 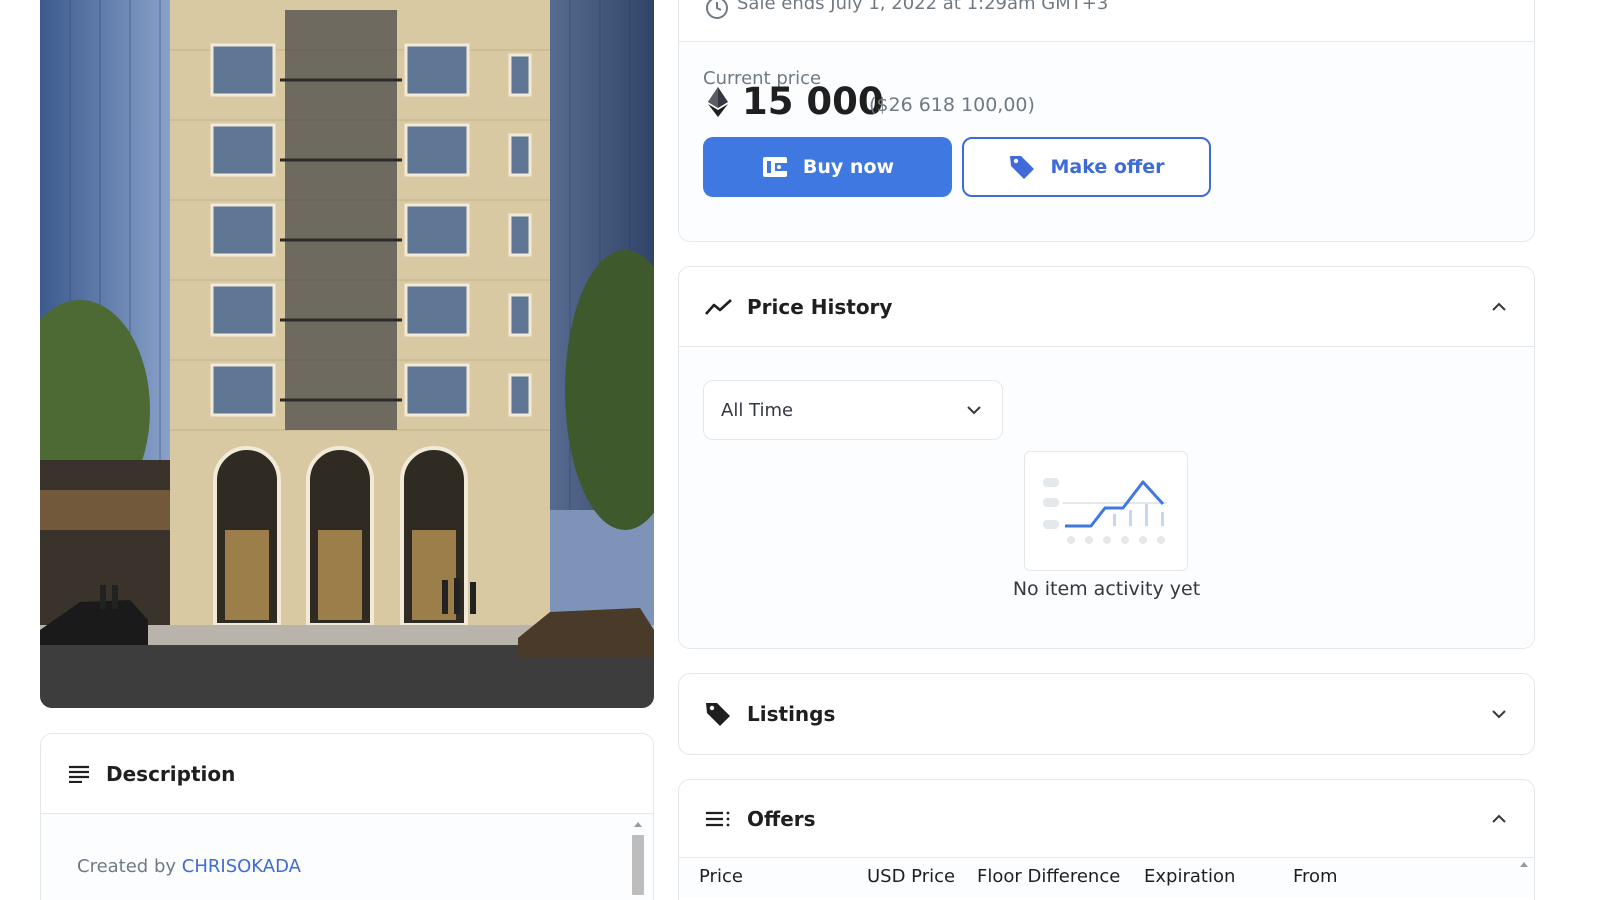 I want to click on price-amount: 15 000, so click(x=813, y=101).